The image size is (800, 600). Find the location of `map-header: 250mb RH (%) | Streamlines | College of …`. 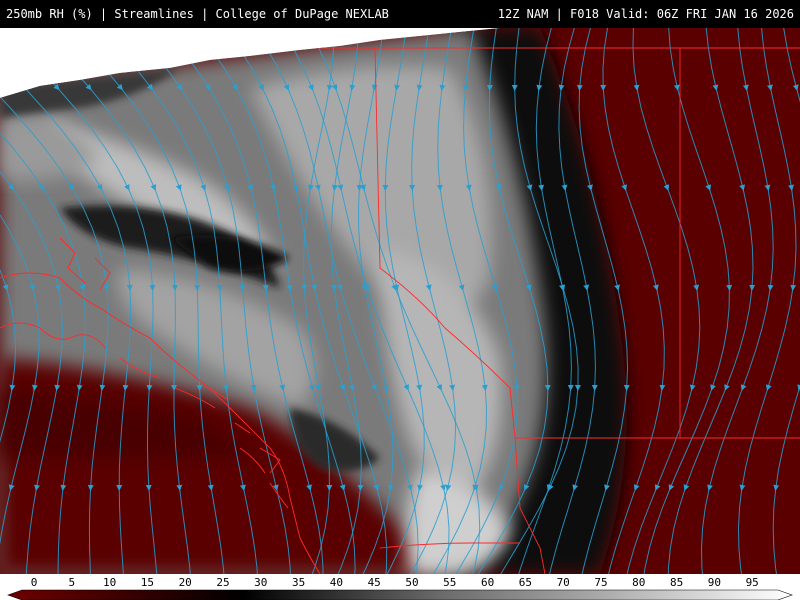

map-header: 250mb RH (%) | Streamlines | College of … is located at coordinates (400, 14).